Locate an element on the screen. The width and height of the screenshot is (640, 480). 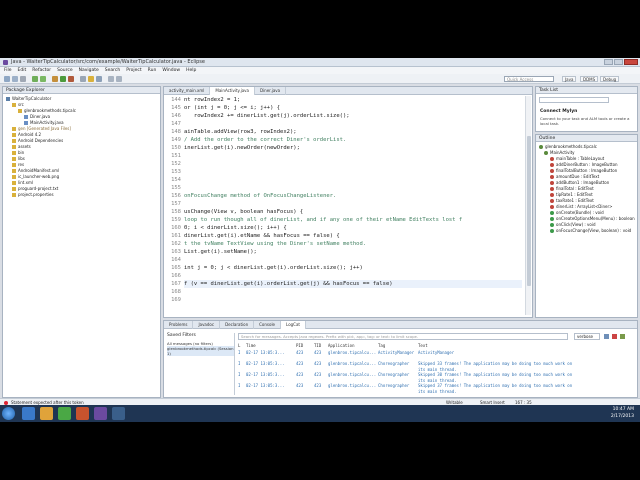
code-line: 145 or (int j = 0; j <= i; j++) { is located at coordinates (346, 108).